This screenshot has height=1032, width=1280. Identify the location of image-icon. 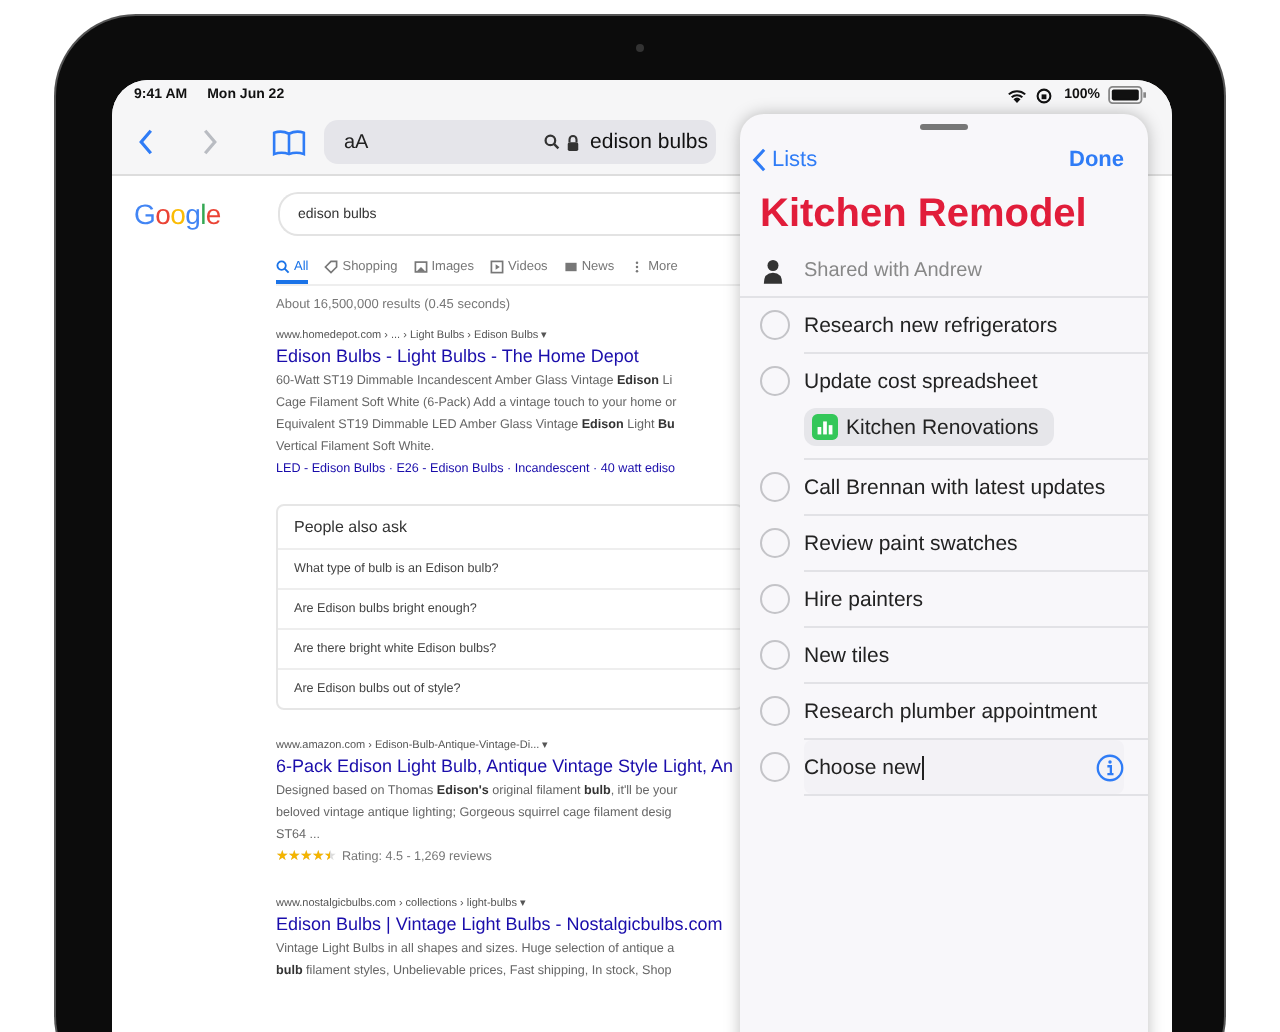
(420, 267).